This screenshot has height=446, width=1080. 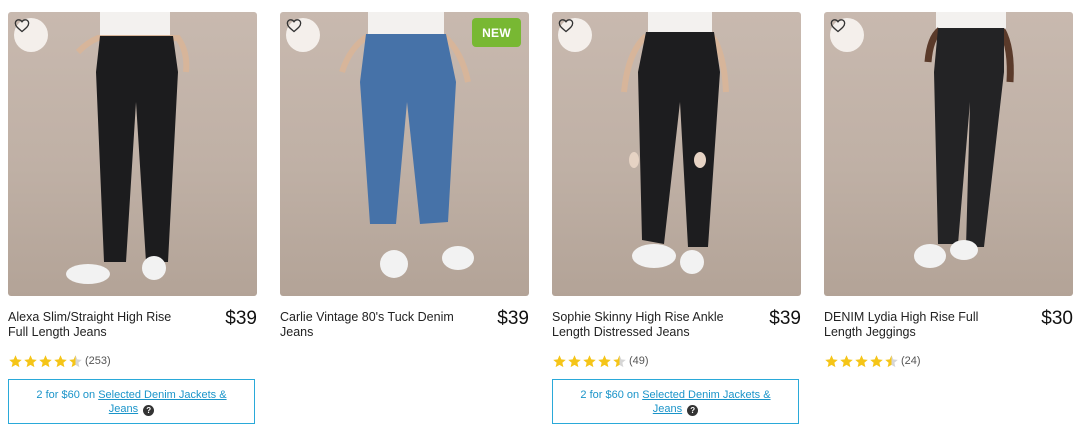 What do you see at coordinates (132, 361) in the screenshot?
I see `product-rating: (253)` at bounding box center [132, 361].